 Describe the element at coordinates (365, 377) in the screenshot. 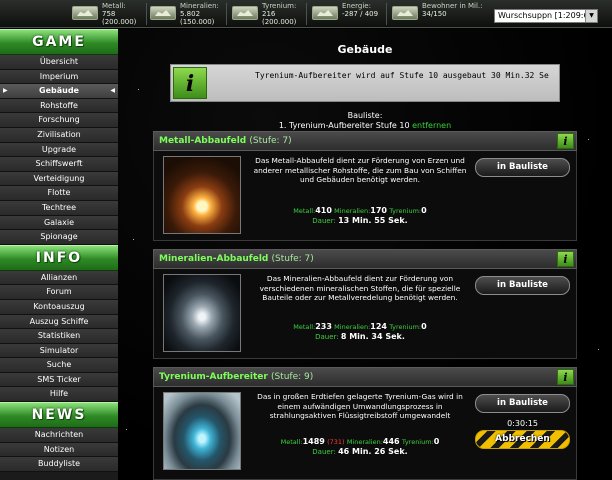

I see `building-header: Tyrenium-Aufbereiter (Stufe: 9) i` at that location.